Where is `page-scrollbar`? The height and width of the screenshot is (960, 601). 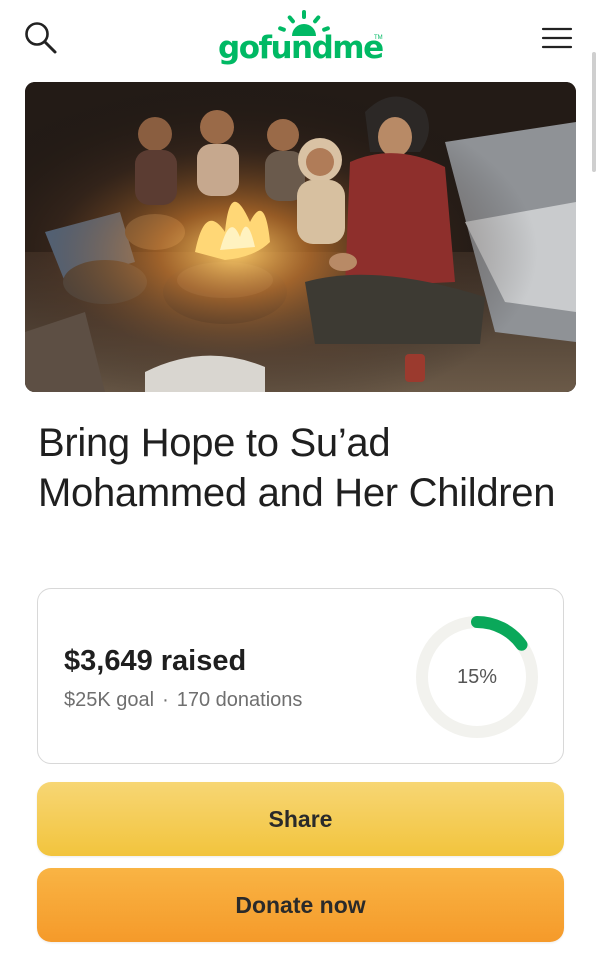 page-scrollbar is located at coordinates (594, 112).